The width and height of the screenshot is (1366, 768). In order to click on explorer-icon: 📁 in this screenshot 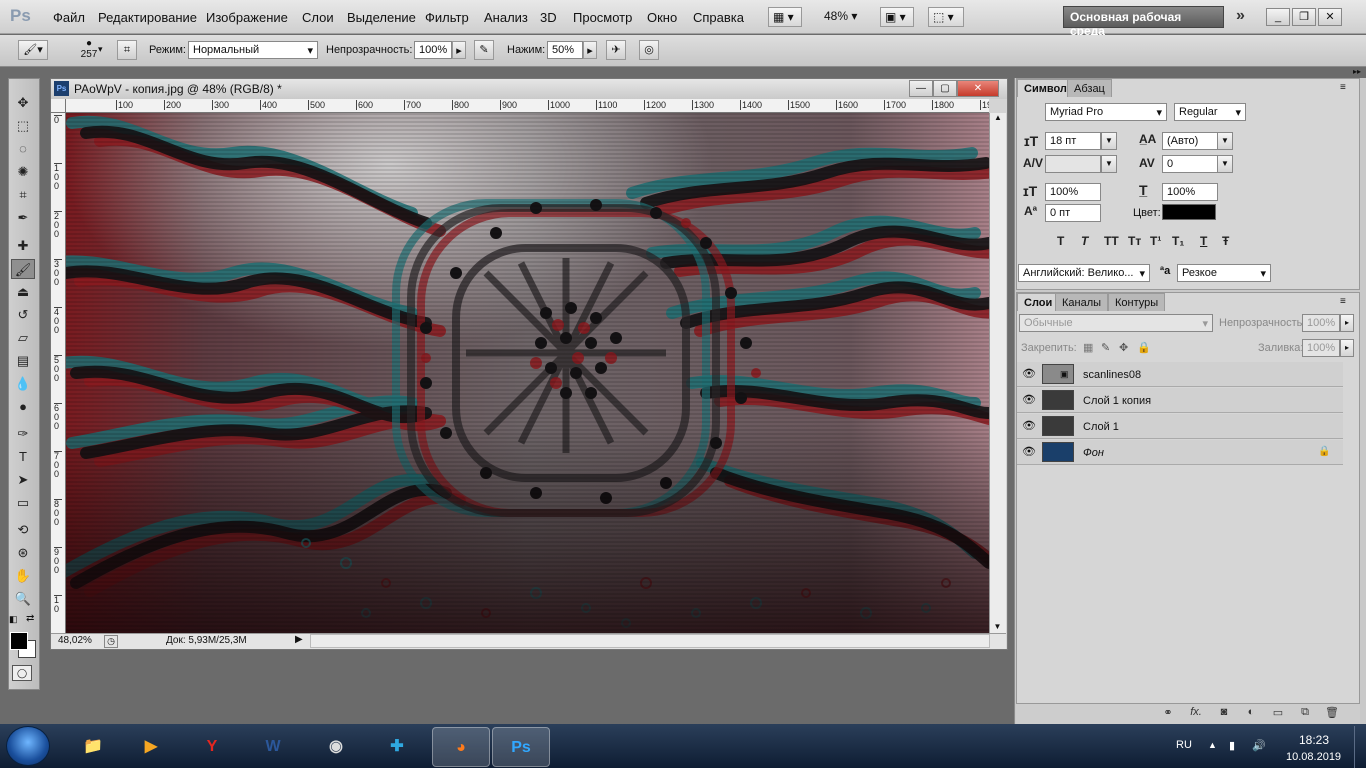, I will do `click(93, 747)`.